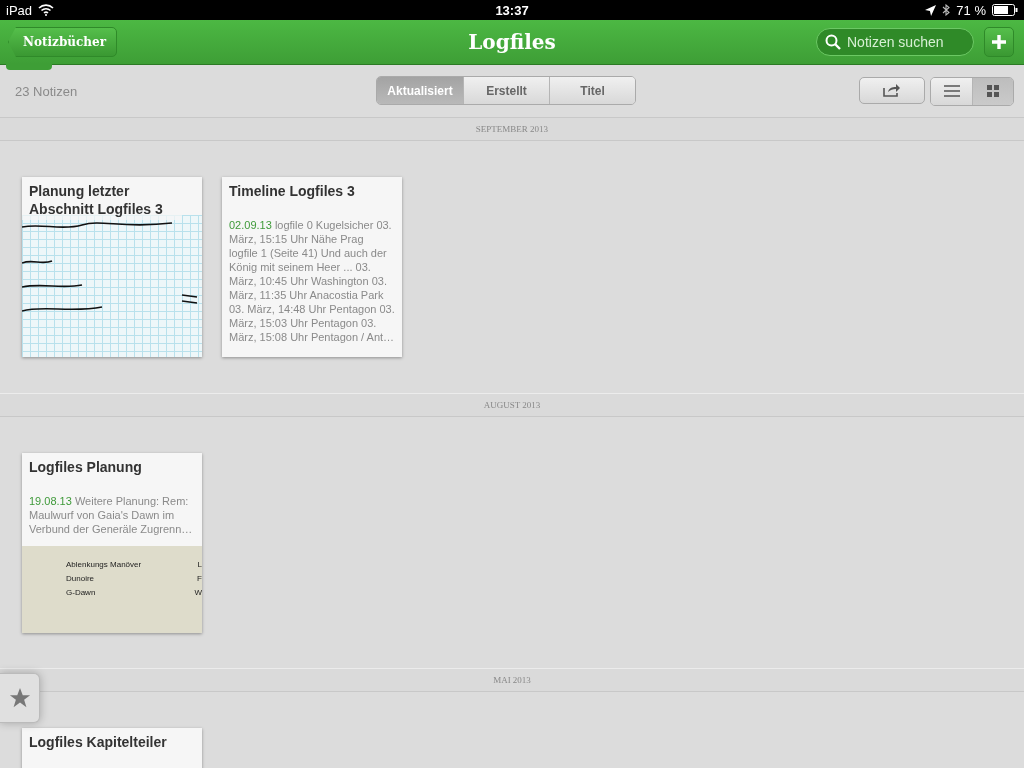  I want to click on attachment-text: Dunoire, so click(80, 579).